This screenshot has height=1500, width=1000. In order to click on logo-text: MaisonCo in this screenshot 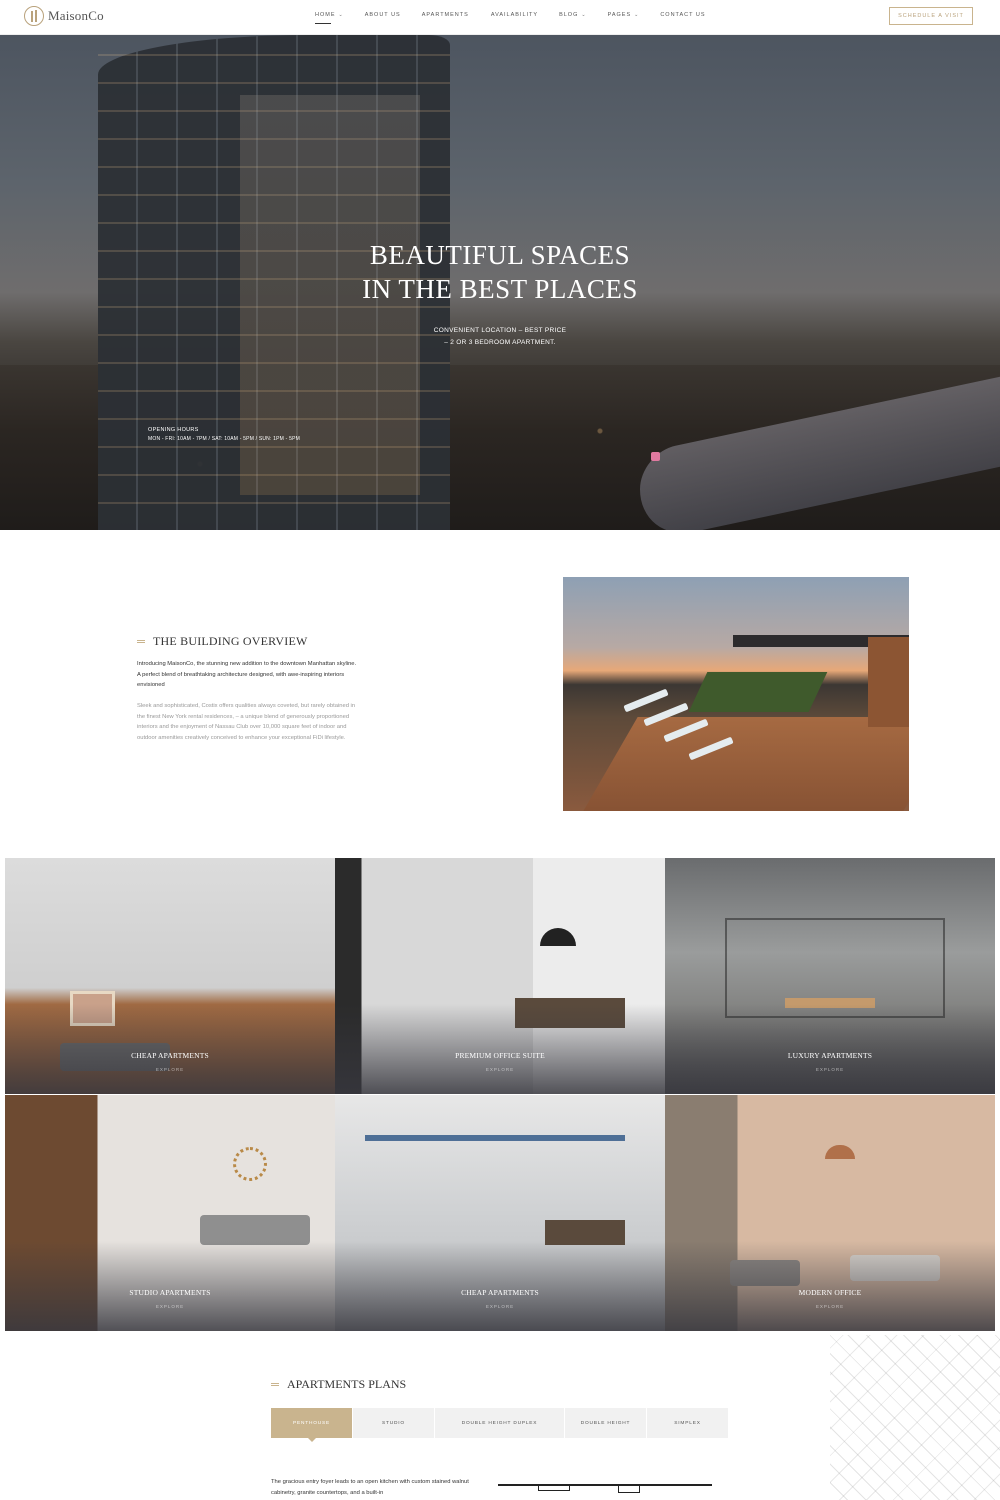, I will do `click(76, 15)`.